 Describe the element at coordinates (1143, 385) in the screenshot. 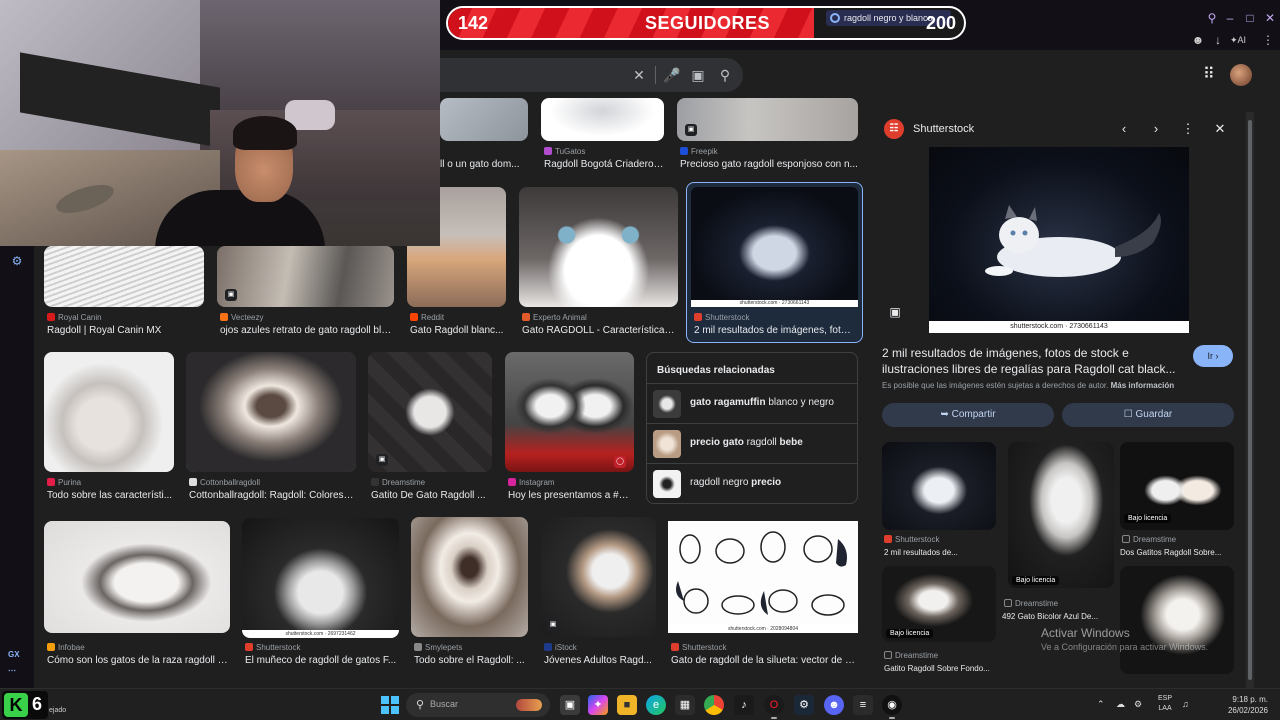

I see `more-info-link: Más información` at that location.